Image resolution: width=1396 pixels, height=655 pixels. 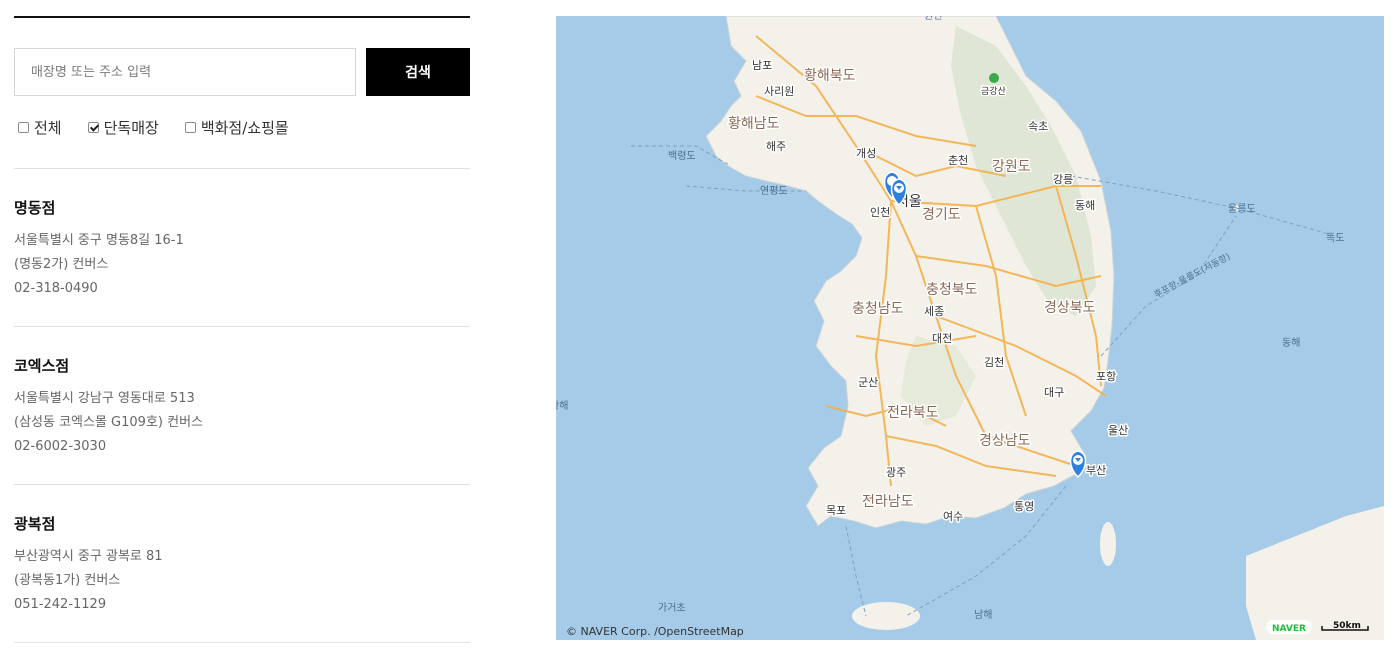 What do you see at coordinates (896, 472) in the screenshot?
I see `city-label: 광주` at bounding box center [896, 472].